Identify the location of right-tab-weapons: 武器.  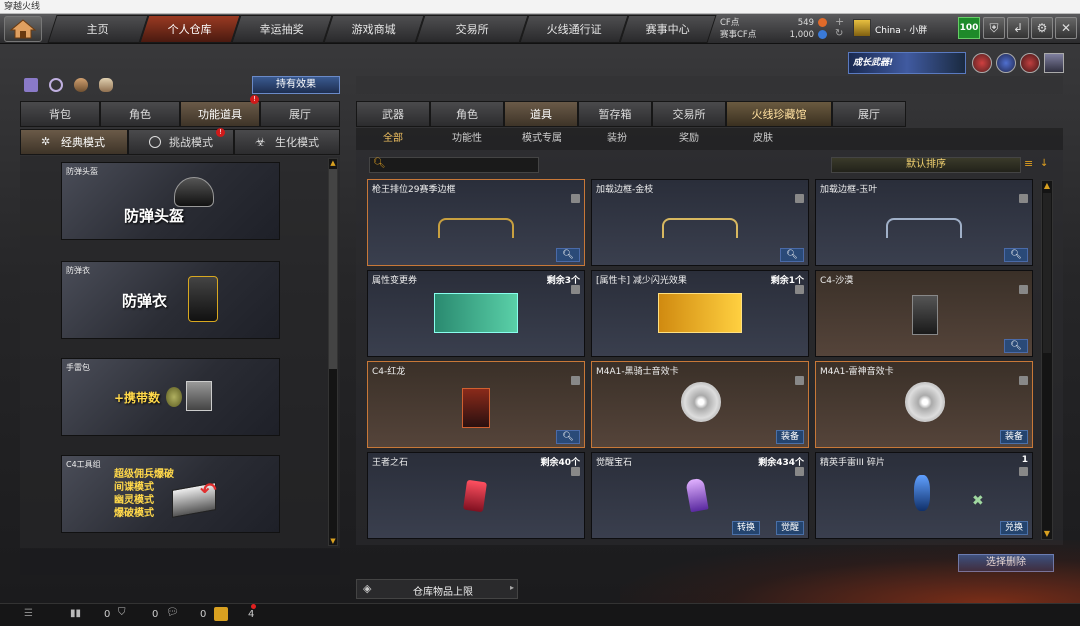
(393, 114).